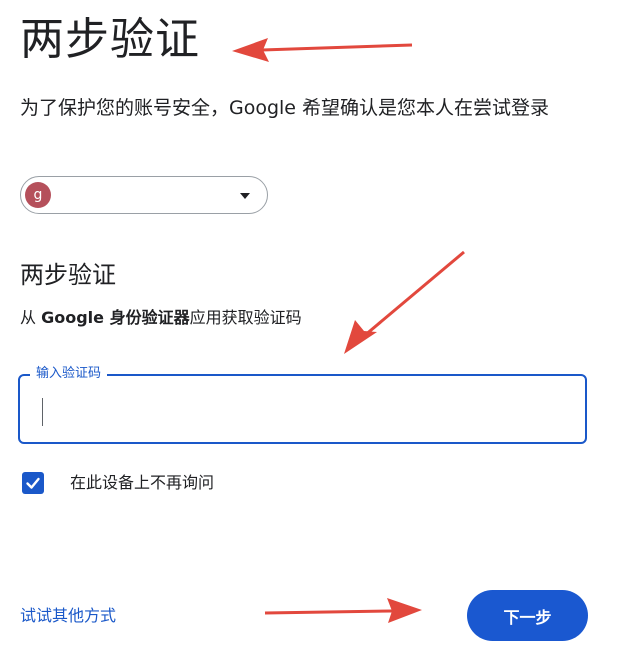 The image size is (644, 671). I want to click on instruction-suffix: 应用获取验证码, so click(245, 317).